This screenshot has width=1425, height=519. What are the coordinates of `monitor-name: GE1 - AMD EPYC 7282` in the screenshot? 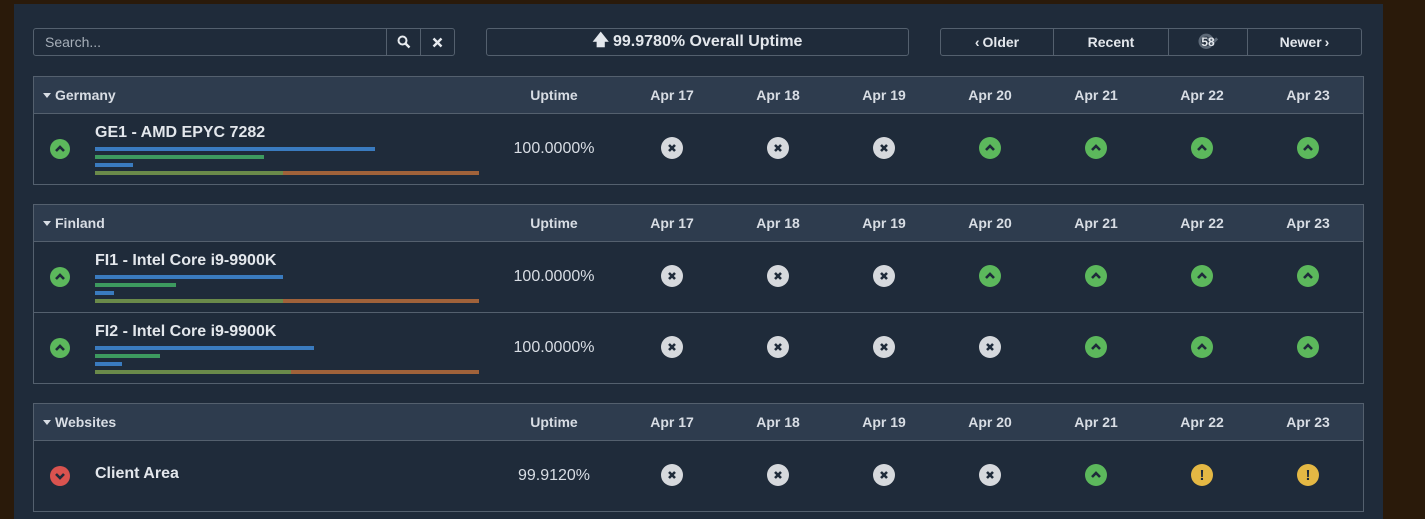 It's located at (180, 133).